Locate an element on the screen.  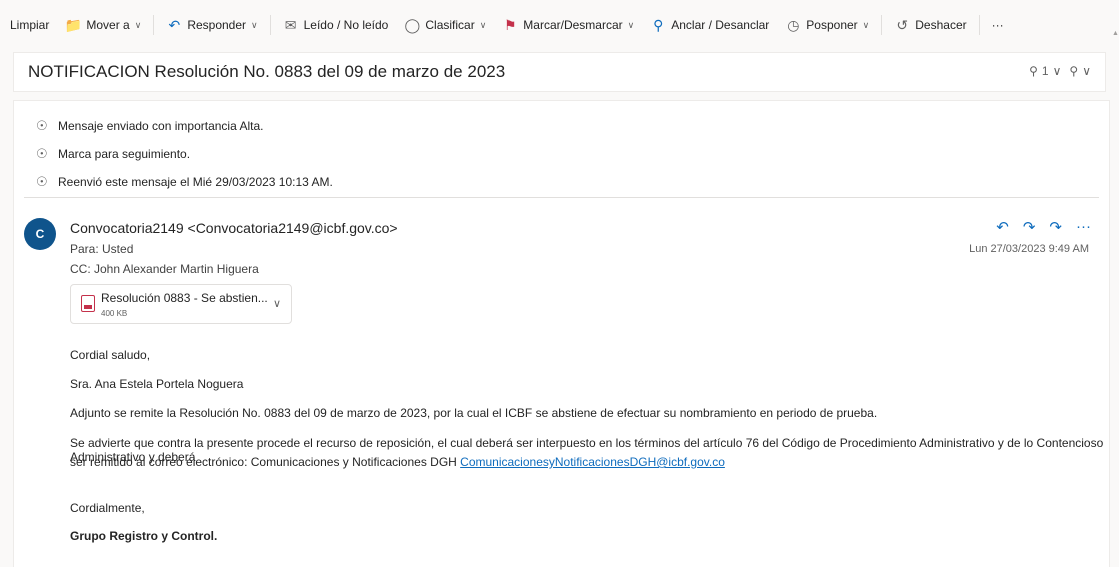
body-recipient: Sra. Ana Estela Portela Noguera is located at coordinates (157, 384).